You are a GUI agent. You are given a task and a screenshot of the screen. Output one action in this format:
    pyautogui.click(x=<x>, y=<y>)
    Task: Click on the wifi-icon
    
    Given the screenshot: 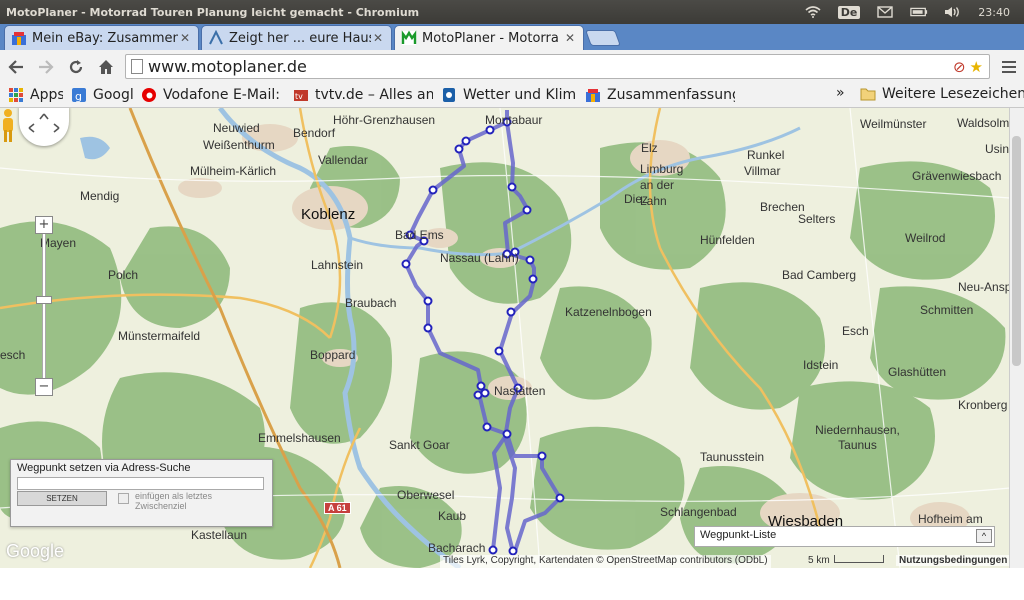 What is the action you would take?
    pyautogui.click(x=813, y=12)
    